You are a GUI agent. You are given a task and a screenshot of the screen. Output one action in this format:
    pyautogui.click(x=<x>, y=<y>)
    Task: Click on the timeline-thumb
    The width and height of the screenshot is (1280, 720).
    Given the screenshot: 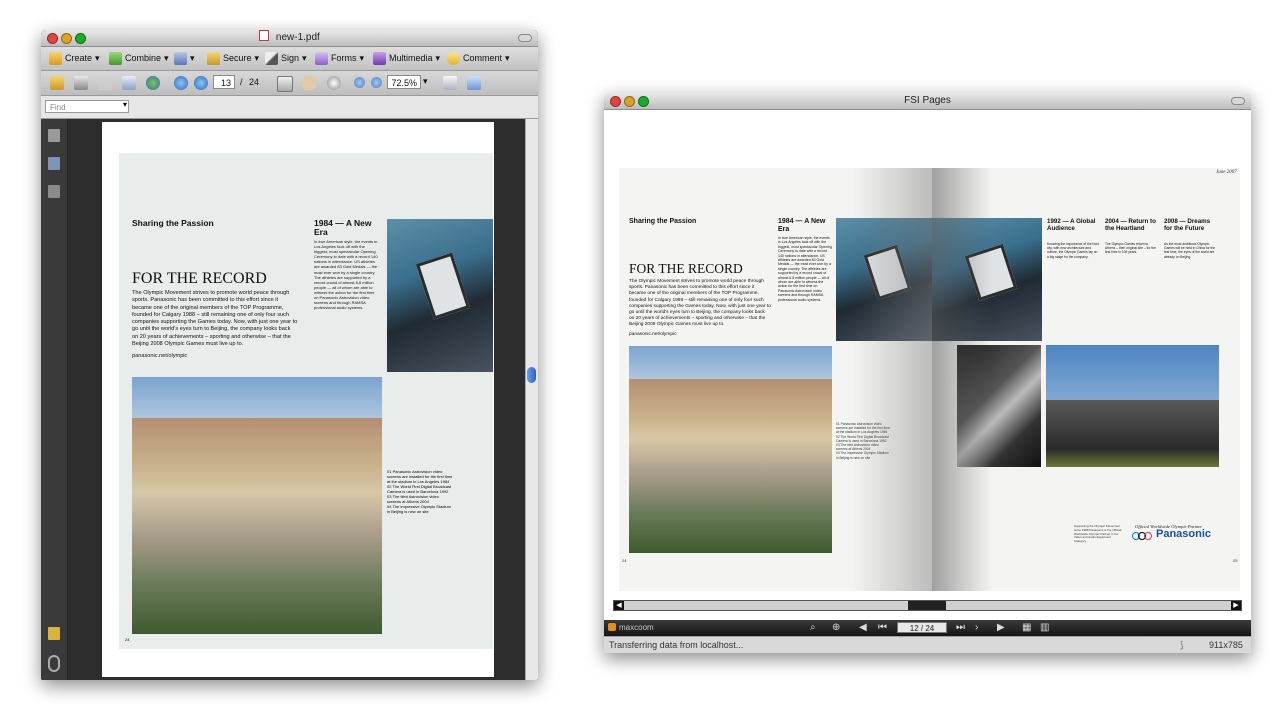 What is the action you would take?
    pyautogui.click(x=927, y=605)
    